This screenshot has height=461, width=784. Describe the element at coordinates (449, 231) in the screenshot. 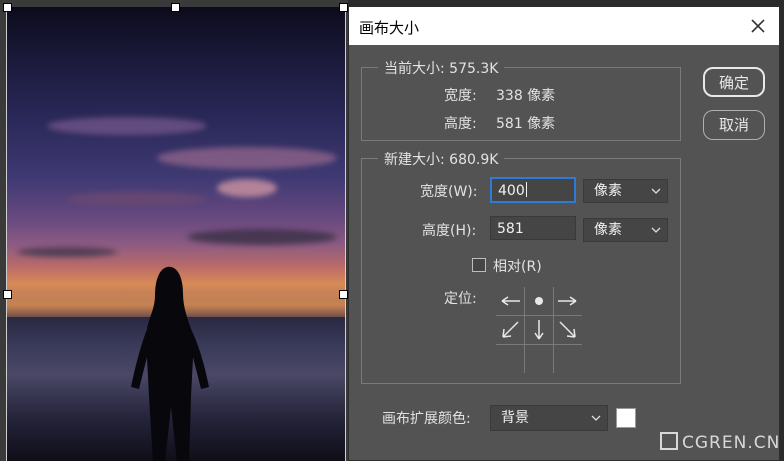

I see `new-height-label: 高度(H):` at that location.